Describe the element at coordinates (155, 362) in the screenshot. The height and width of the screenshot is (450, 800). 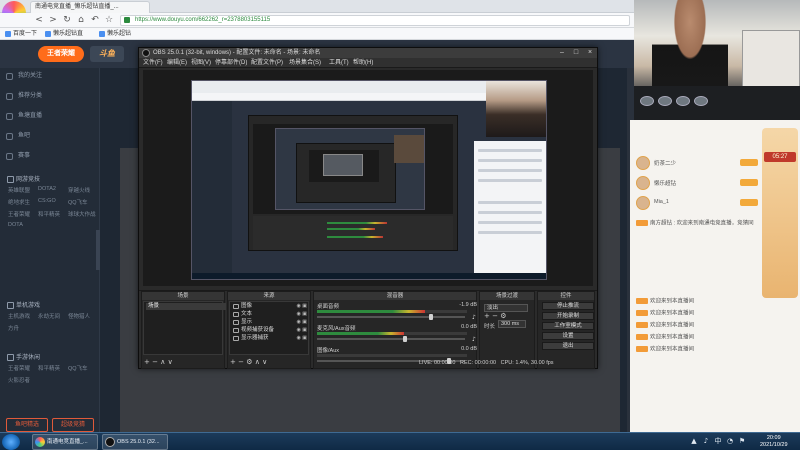
I see `remove-scene-icon: −` at that location.